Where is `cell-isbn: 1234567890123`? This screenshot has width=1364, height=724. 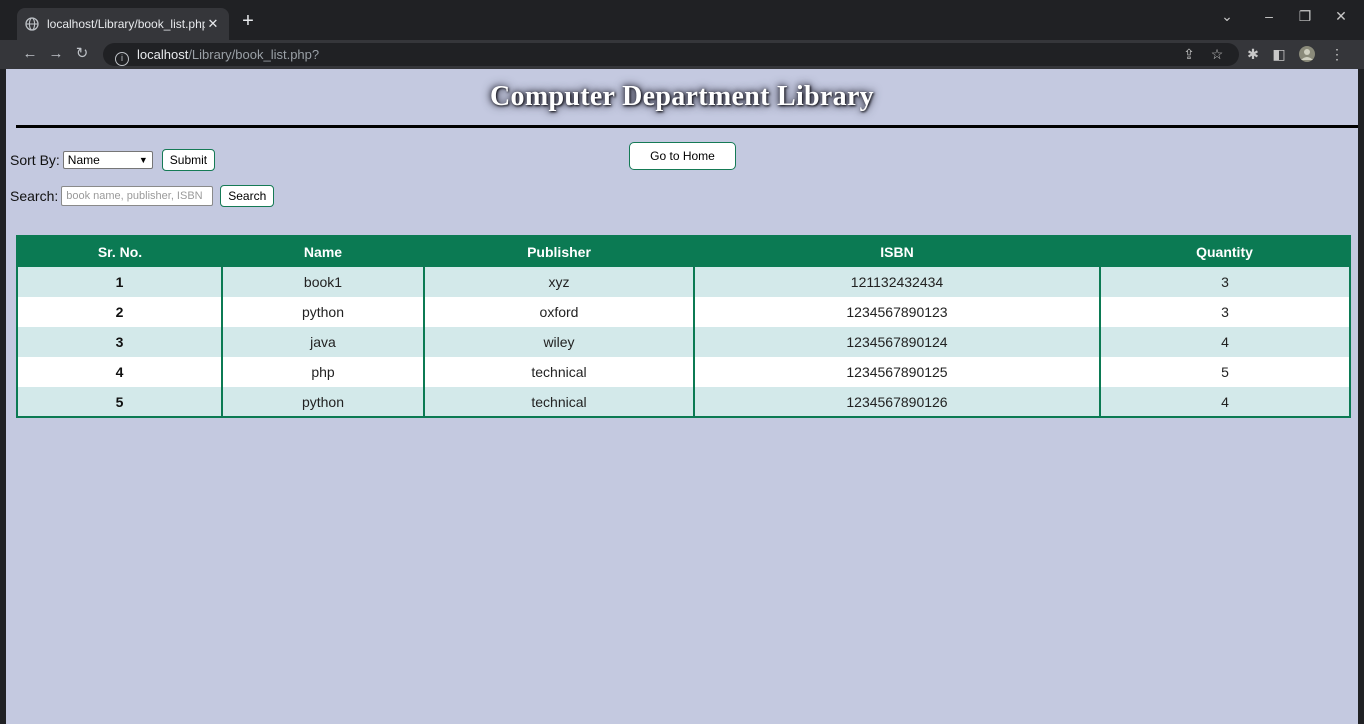
cell-isbn: 1234567890123 is located at coordinates (896, 312).